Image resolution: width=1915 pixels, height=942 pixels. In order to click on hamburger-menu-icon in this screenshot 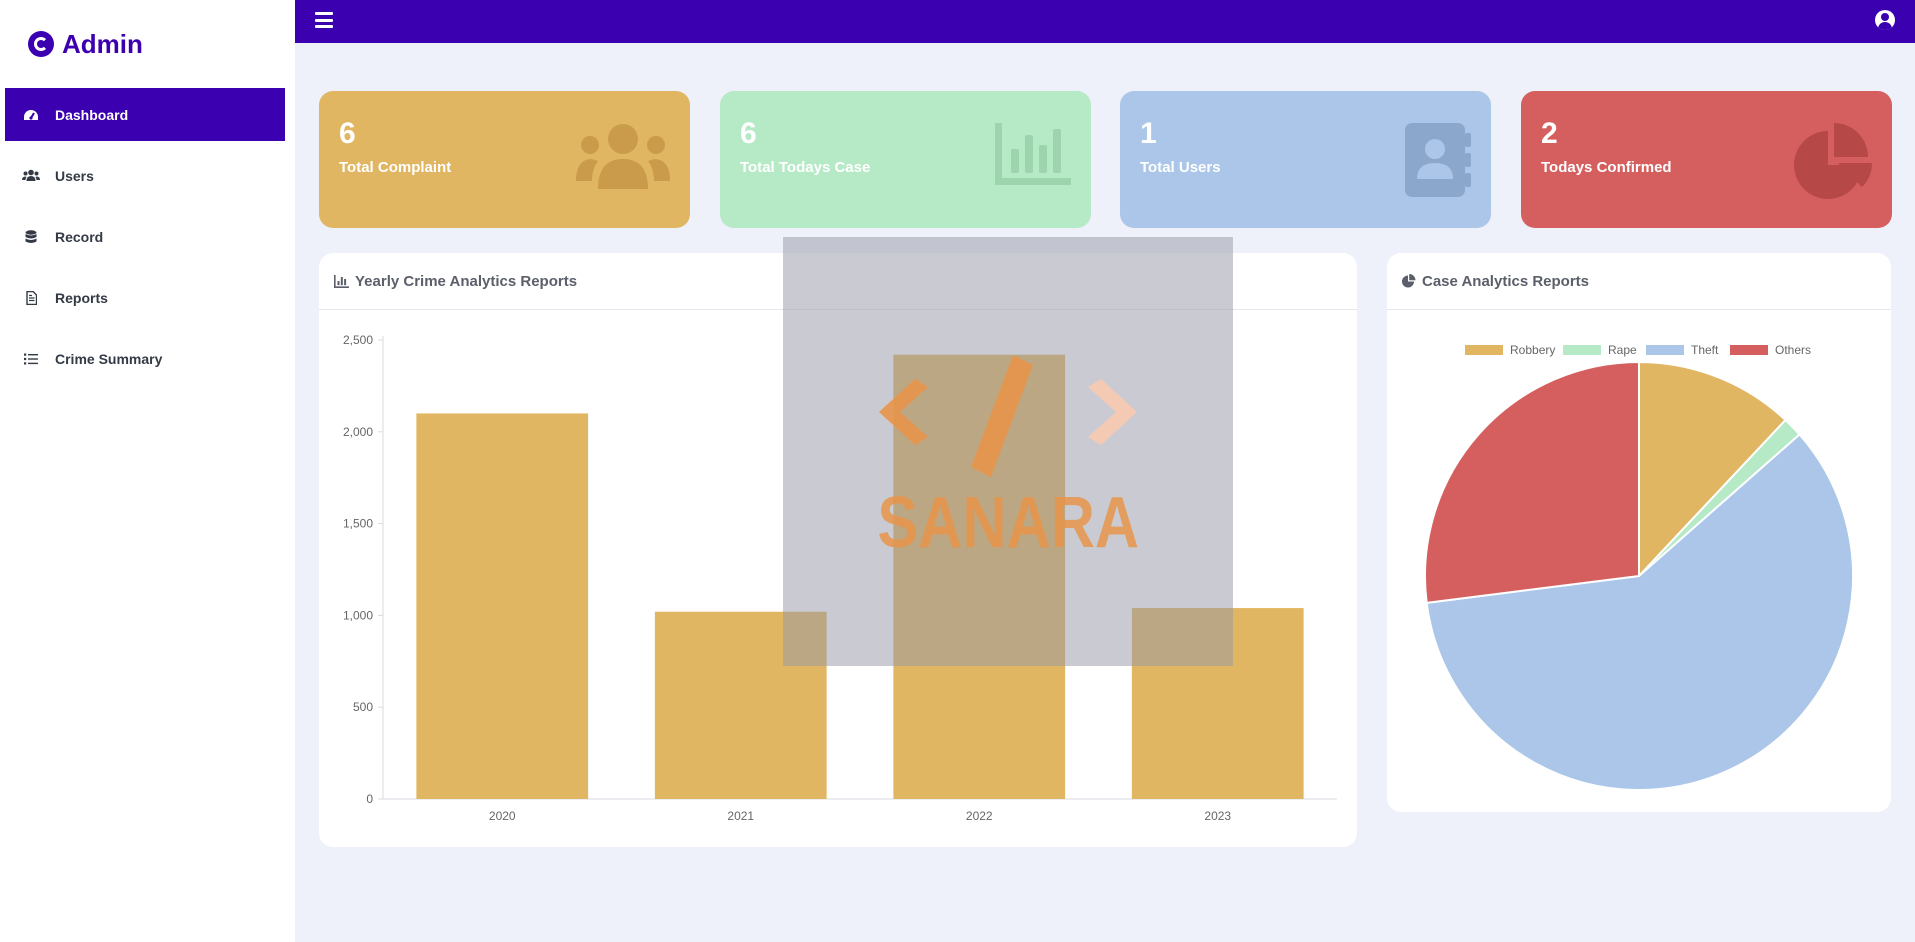, I will do `click(324, 20)`.